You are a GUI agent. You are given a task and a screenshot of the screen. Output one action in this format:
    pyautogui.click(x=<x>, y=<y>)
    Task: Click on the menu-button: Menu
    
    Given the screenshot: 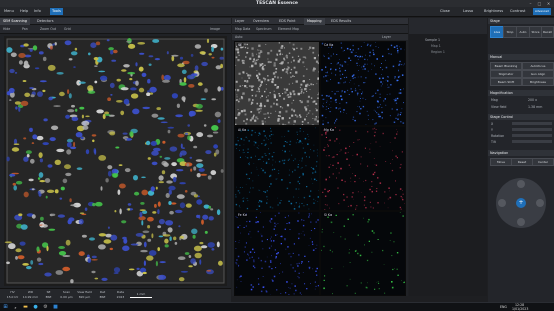 What is the action you would take?
    pyautogui.click(x=9, y=11)
    